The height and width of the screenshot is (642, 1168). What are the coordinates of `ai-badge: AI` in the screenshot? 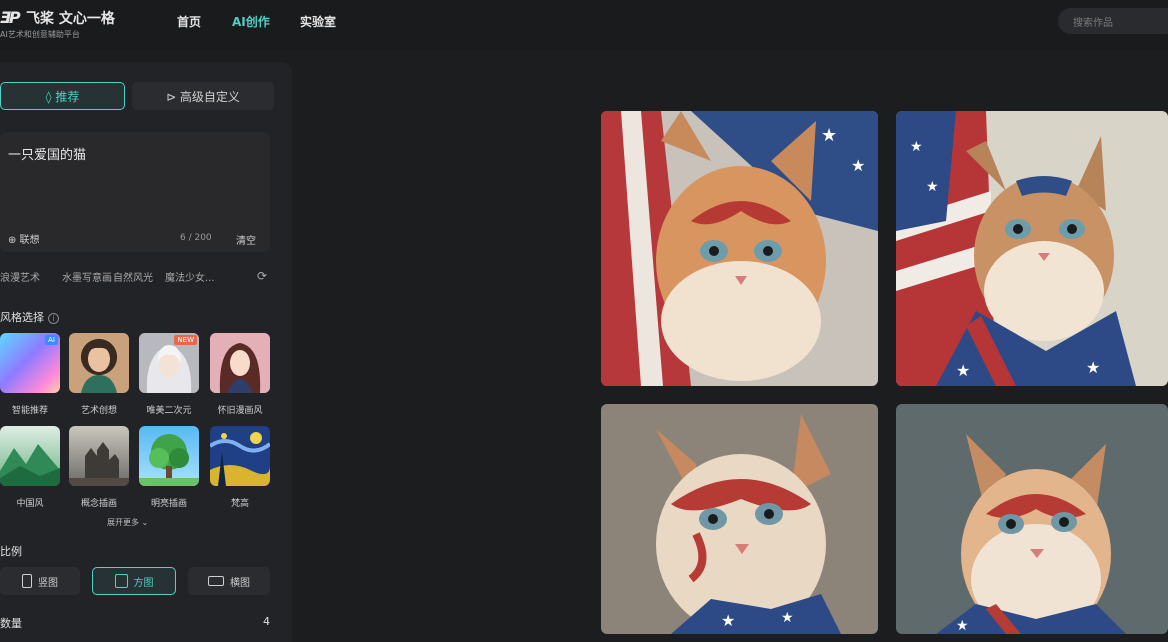 It's located at (51, 340).